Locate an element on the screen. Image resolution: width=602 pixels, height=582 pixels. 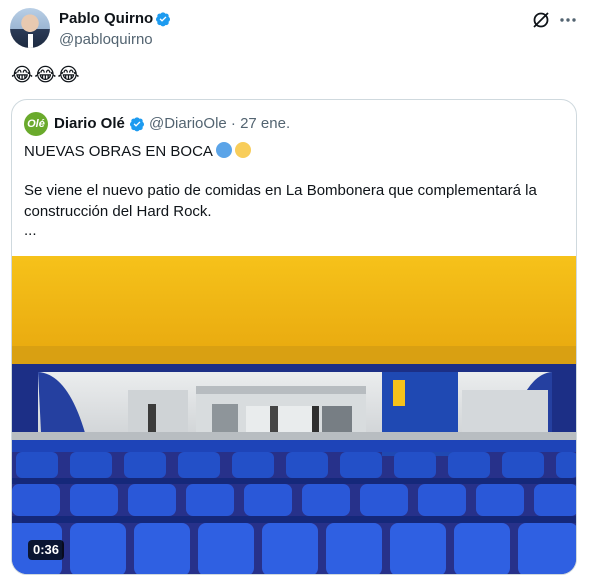
more-icon is located at coordinates (568, 20).